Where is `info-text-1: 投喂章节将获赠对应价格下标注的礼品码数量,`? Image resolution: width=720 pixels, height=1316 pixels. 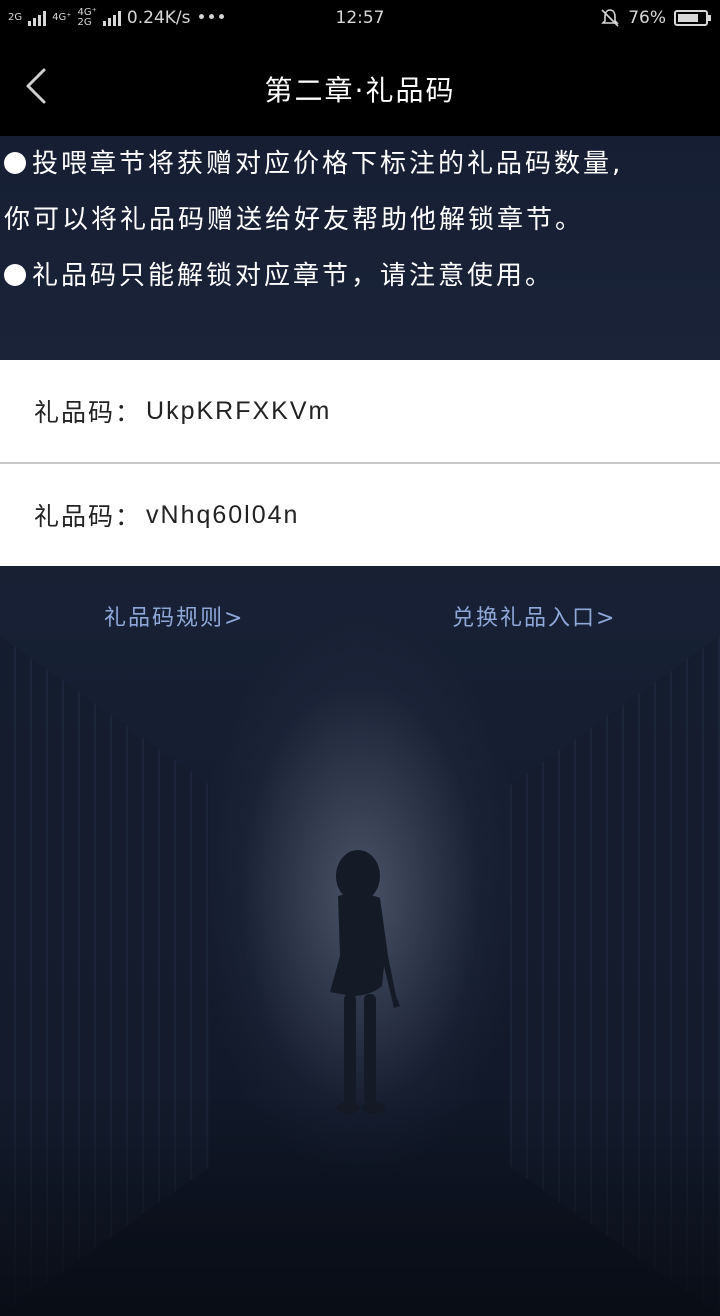 info-text-1: 投喂章节将获赠对应价格下标注的礼品码数量, is located at coordinates (328, 164).